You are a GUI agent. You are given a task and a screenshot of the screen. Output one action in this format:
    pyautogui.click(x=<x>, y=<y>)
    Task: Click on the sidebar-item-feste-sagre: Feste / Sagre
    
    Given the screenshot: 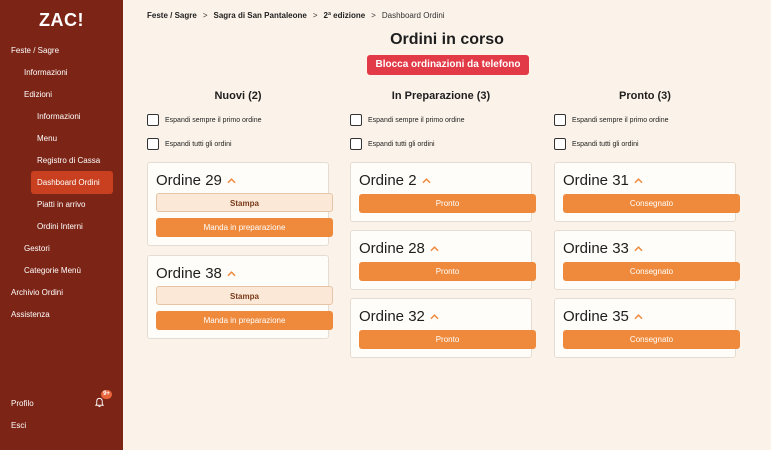 What is the action you would take?
    pyautogui.click(x=35, y=50)
    